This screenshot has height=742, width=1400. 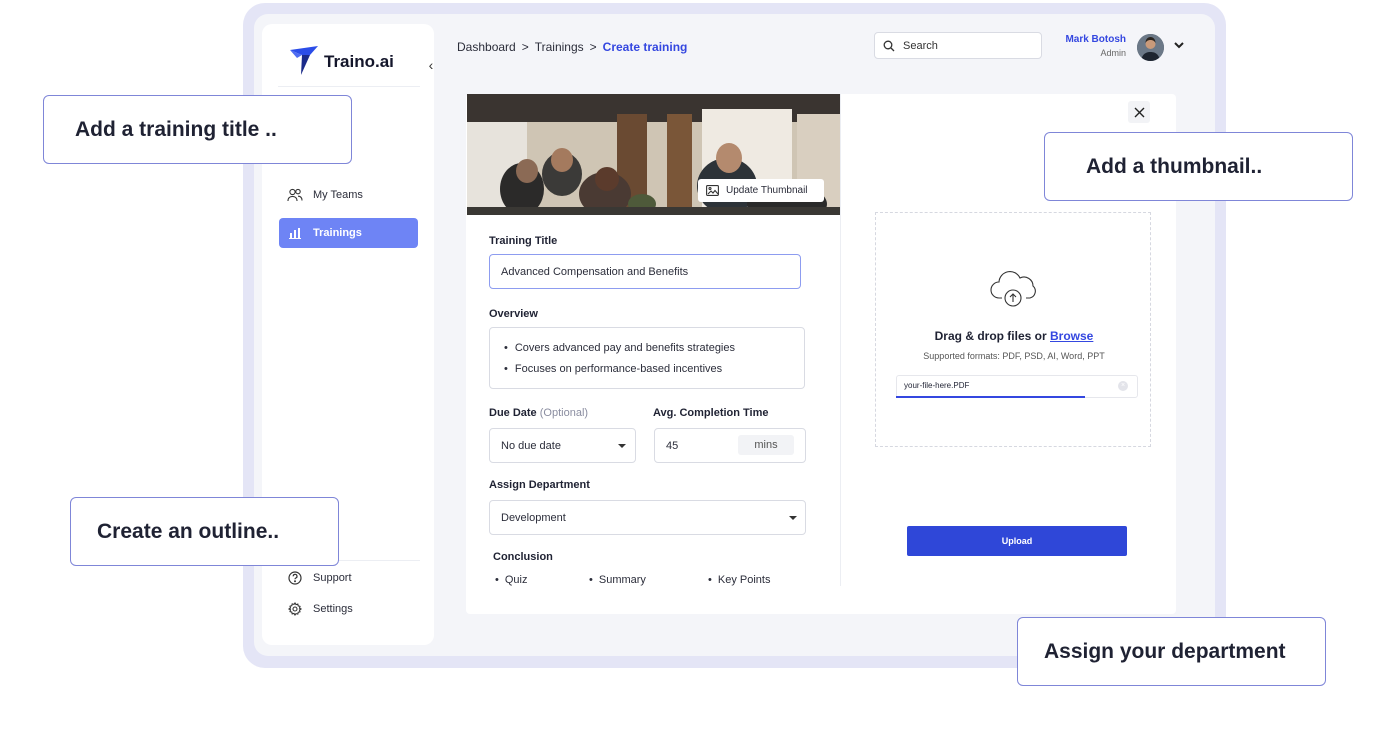 I want to click on logo-icon, so click(x=304, y=60).